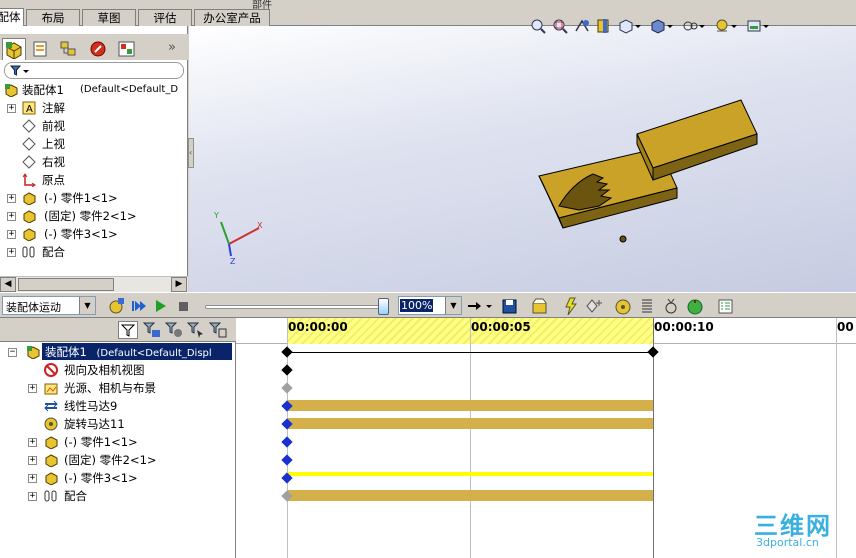 This screenshot has height=558, width=856. Describe the element at coordinates (623, 306) in the screenshot. I see `motor-icon` at that location.